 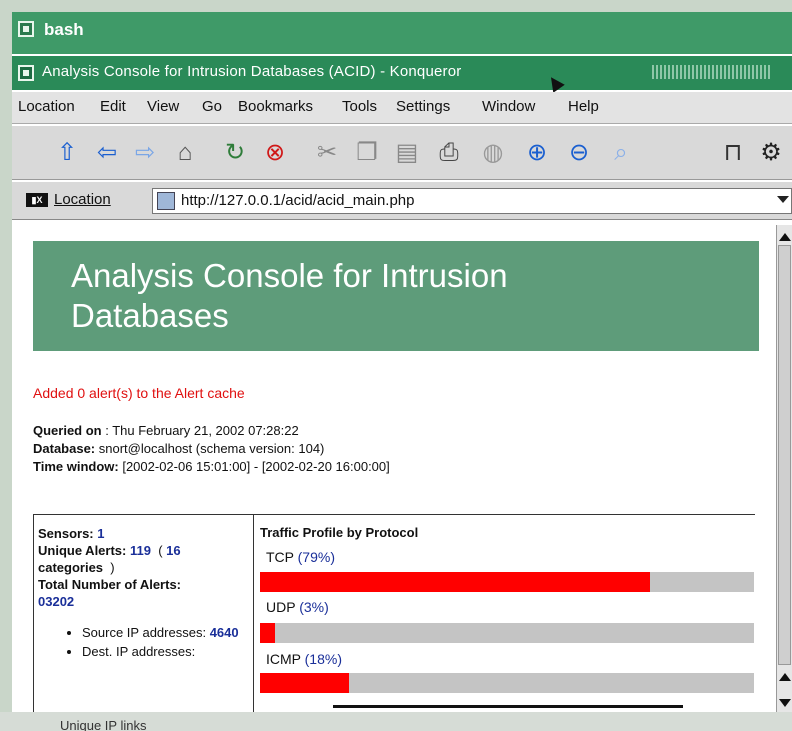 I want to click on protocol-label: TCP (79%), so click(x=300, y=557).